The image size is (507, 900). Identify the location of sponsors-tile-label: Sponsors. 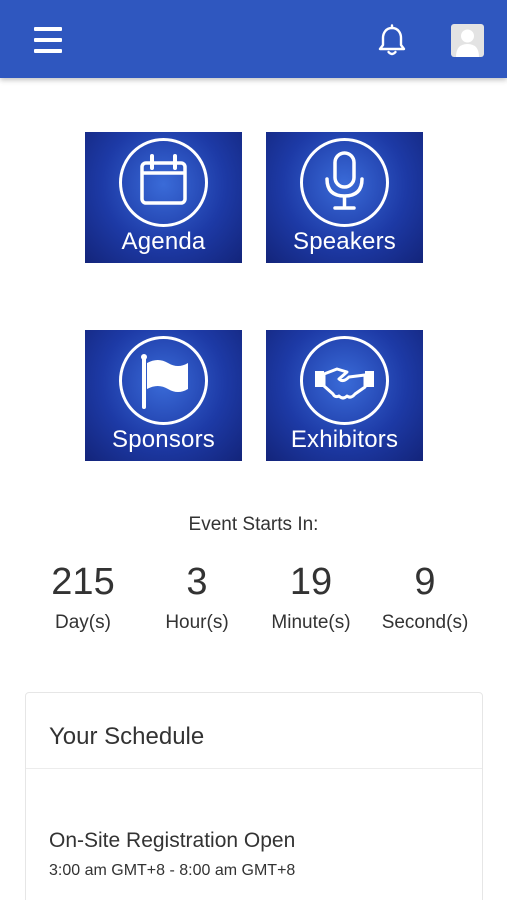
(163, 439).